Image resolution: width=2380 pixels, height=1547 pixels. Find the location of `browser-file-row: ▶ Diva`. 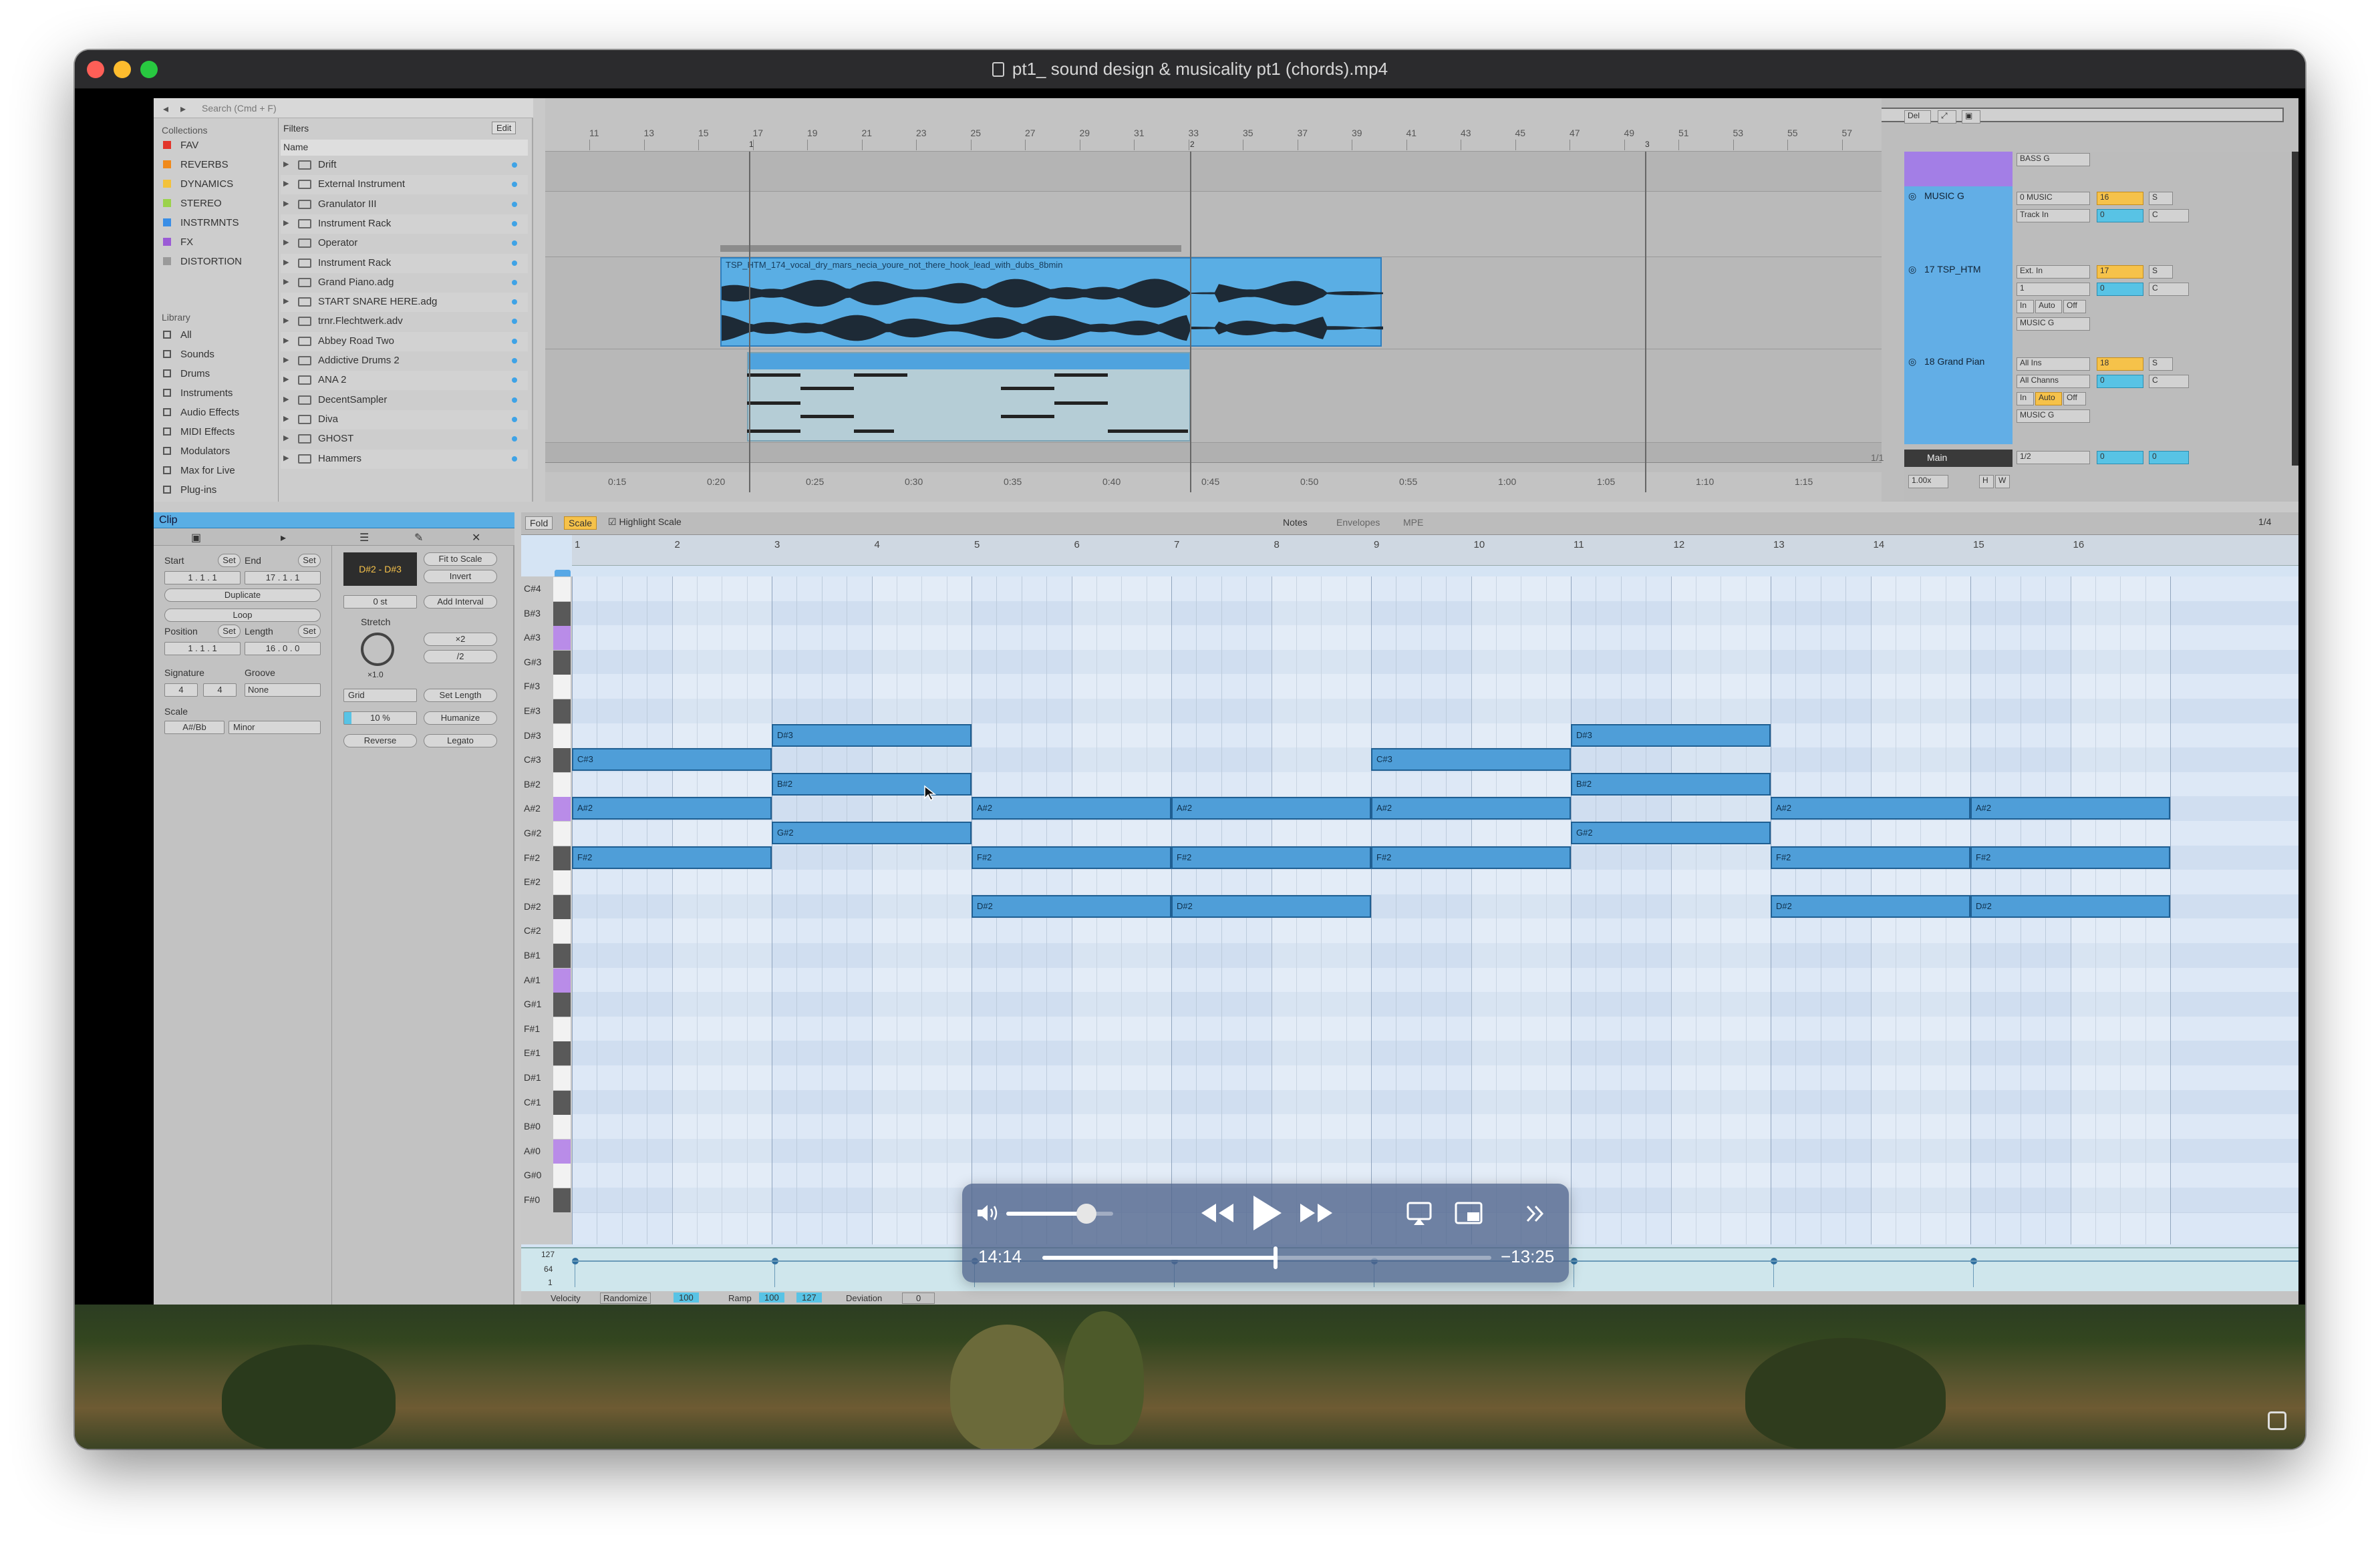

browser-file-row: ▶ Diva is located at coordinates (405, 419).